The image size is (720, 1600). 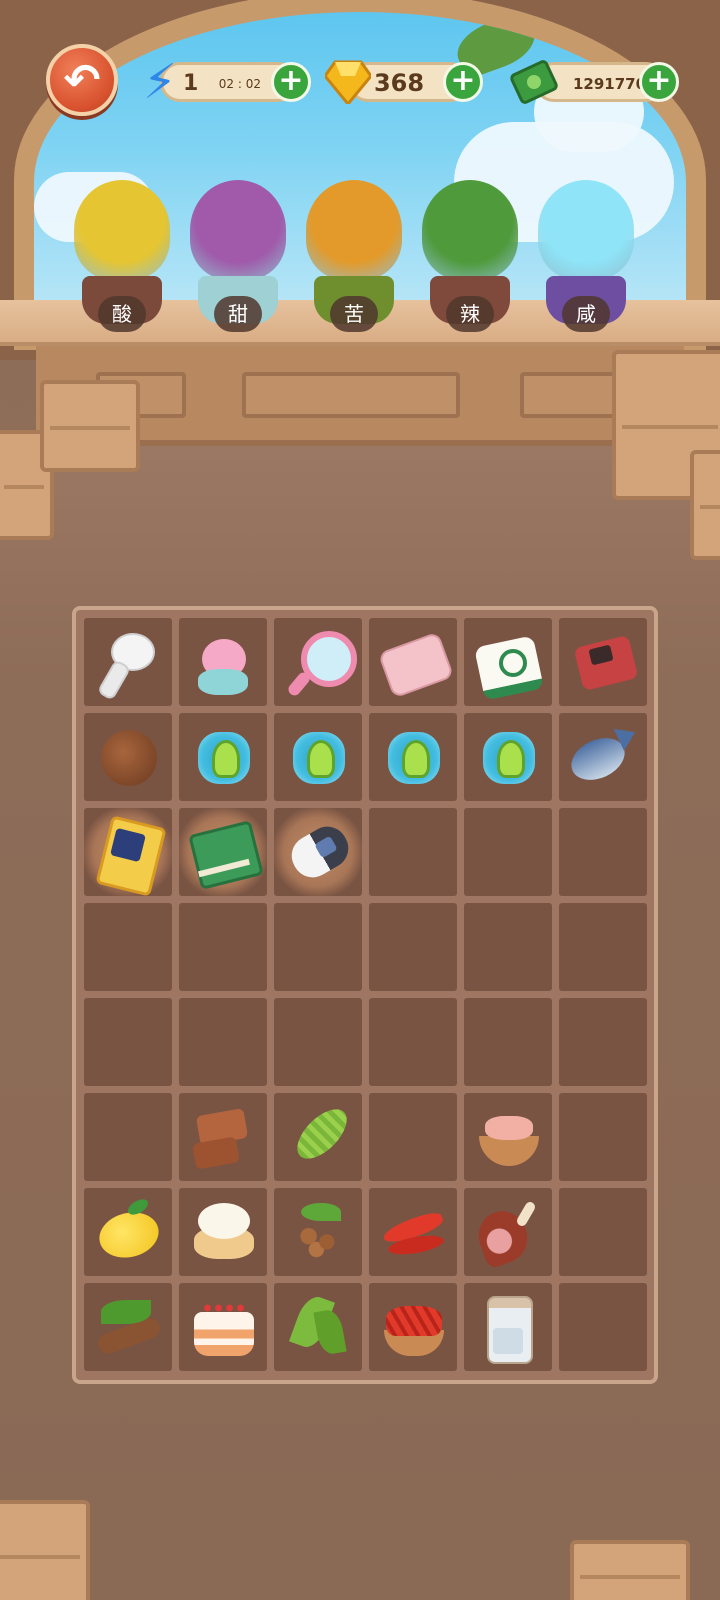 What do you see at coordinates (238, 260) in the screenshot?
I see `flavor-plant-1: 甜` at bounding box center [238, 260].